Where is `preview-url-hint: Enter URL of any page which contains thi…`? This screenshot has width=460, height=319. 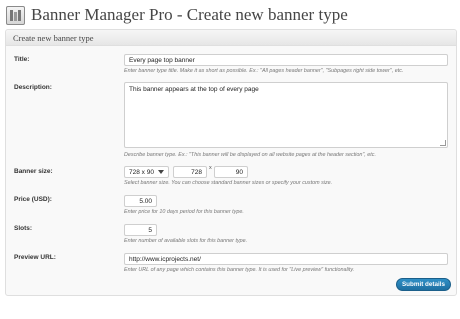 preview-url-hint: Enter URL of any page which contains thi… is located at coordinates (239, 270).